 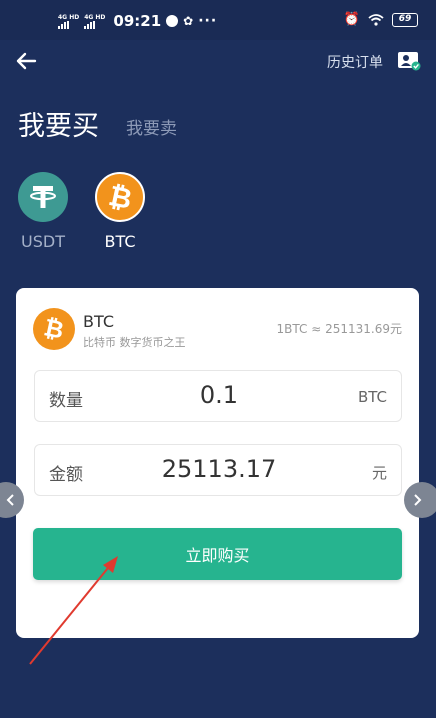 I want to click on coin-option-usdt: USDT, so click(x=43, y=211).